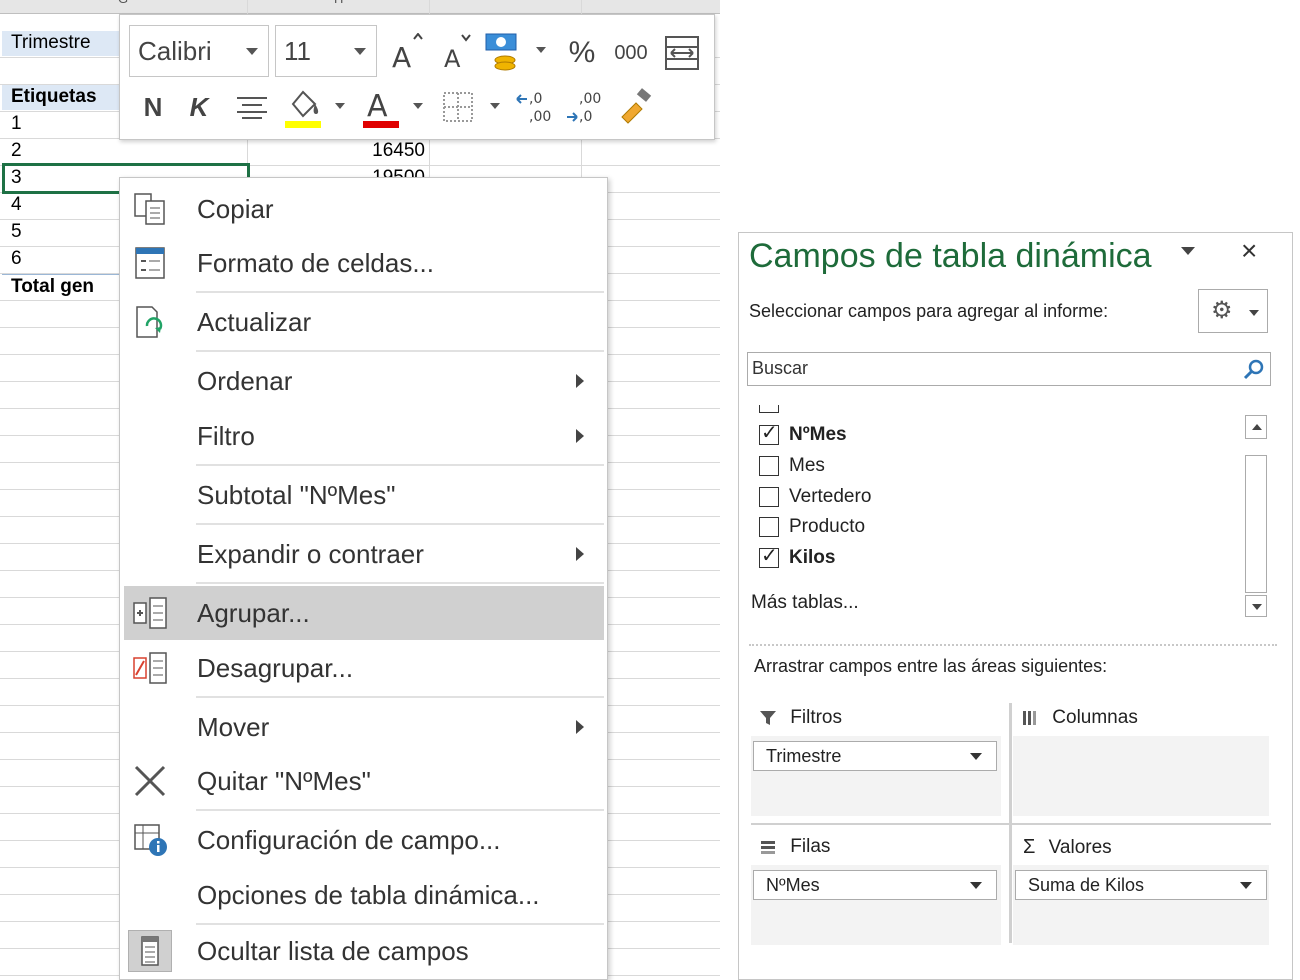 The image size is (1300, 980). Describe the element at coordinates (1256, 524) in the screenshot. I see `scroll-thumb` at that location.